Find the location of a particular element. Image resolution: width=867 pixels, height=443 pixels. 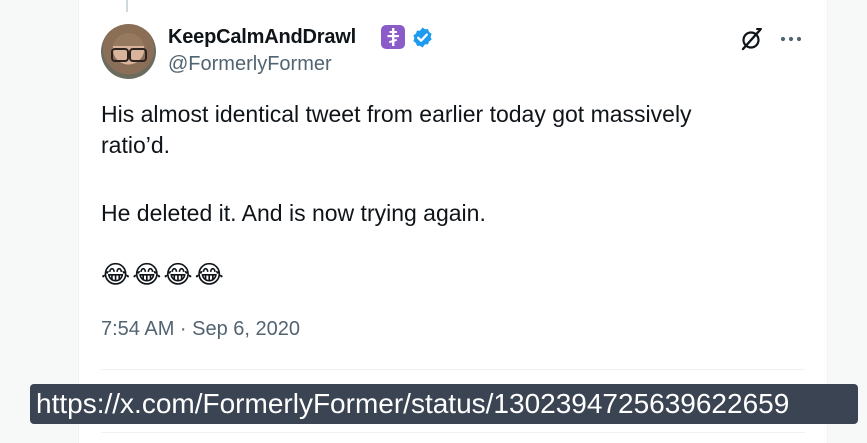

thread-connector-line is located at coordinates (127, 6).